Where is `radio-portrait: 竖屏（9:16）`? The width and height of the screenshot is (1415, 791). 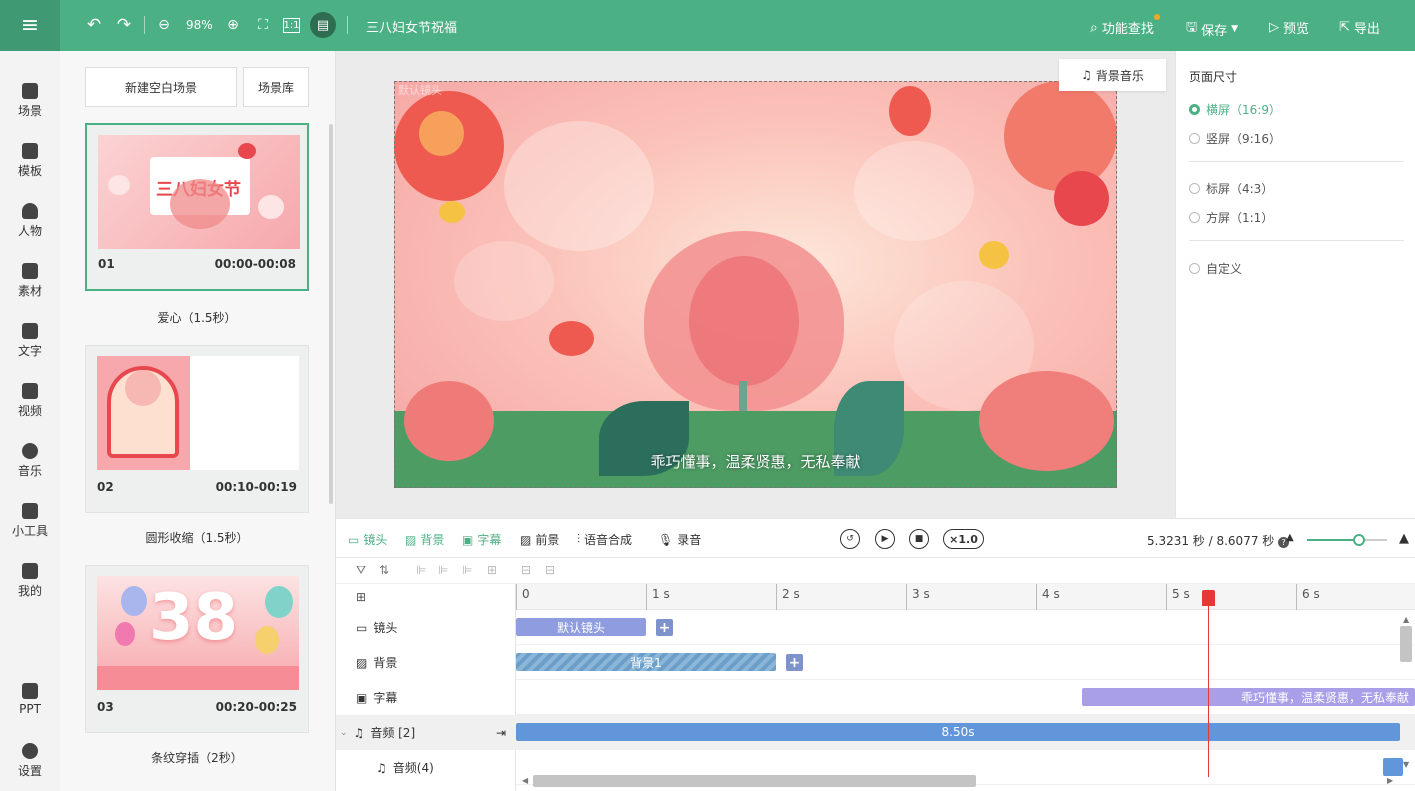
radio-portrait: 竖屏（9:16） is located at coordinates (1235, 138).